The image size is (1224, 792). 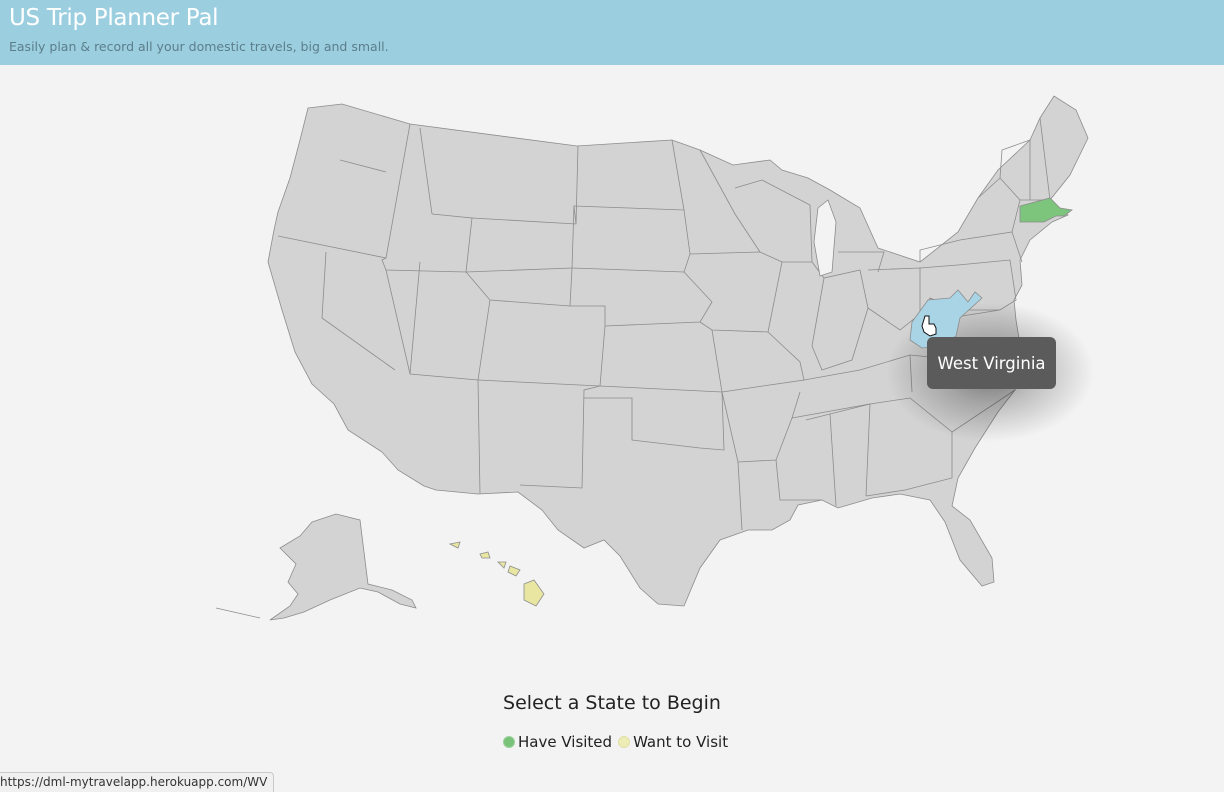 I want to click on map-legend: Have Visited Want to Visit, so click(x=615, y=742).